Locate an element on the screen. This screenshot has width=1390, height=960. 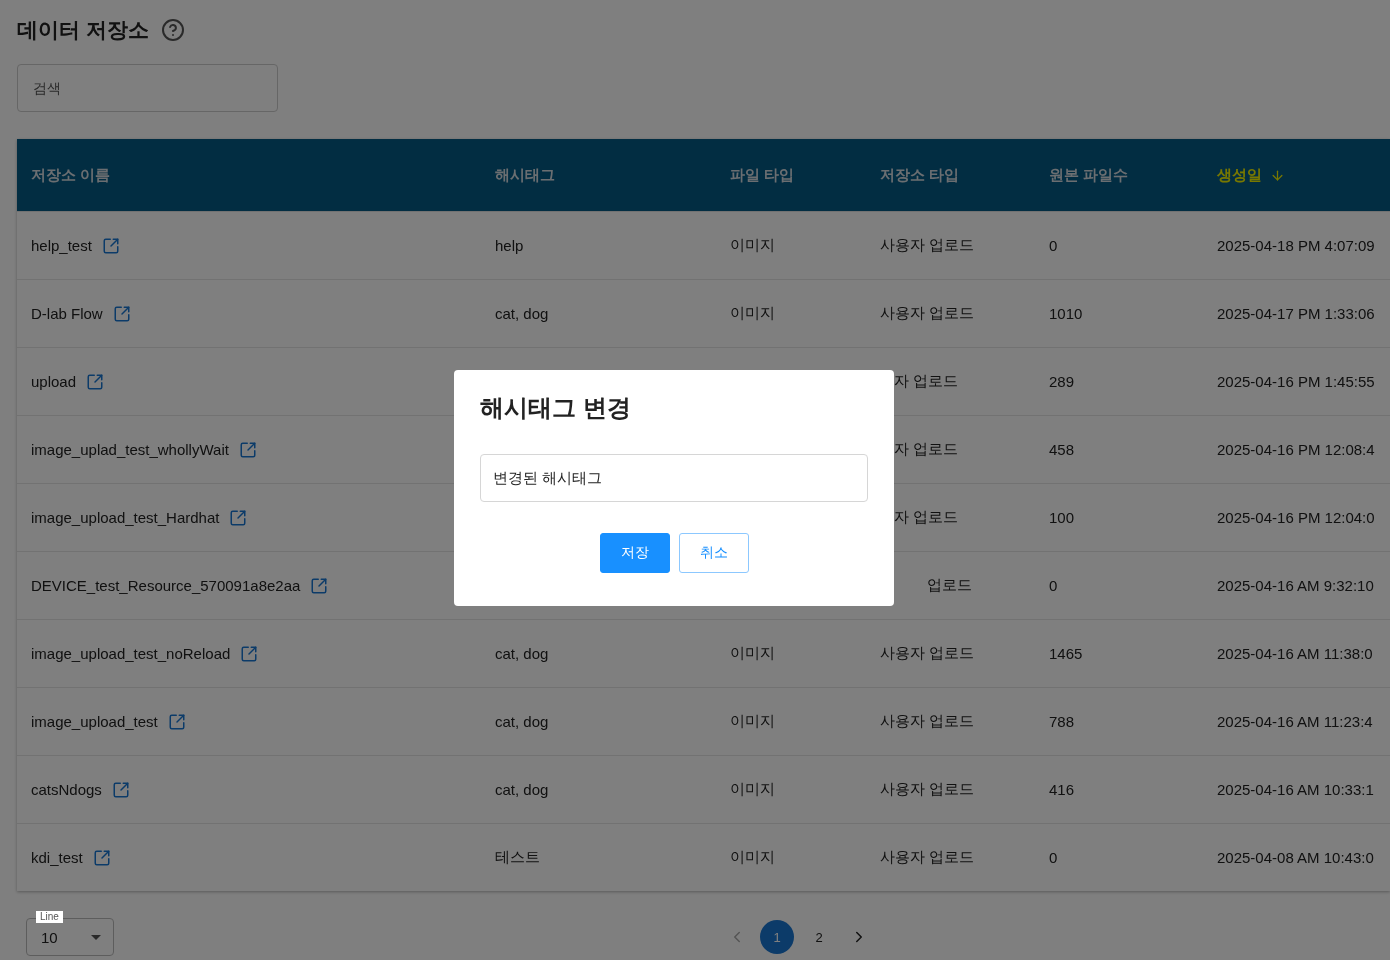
repository-name: catsNdogs is located at coordinates (66, 789).